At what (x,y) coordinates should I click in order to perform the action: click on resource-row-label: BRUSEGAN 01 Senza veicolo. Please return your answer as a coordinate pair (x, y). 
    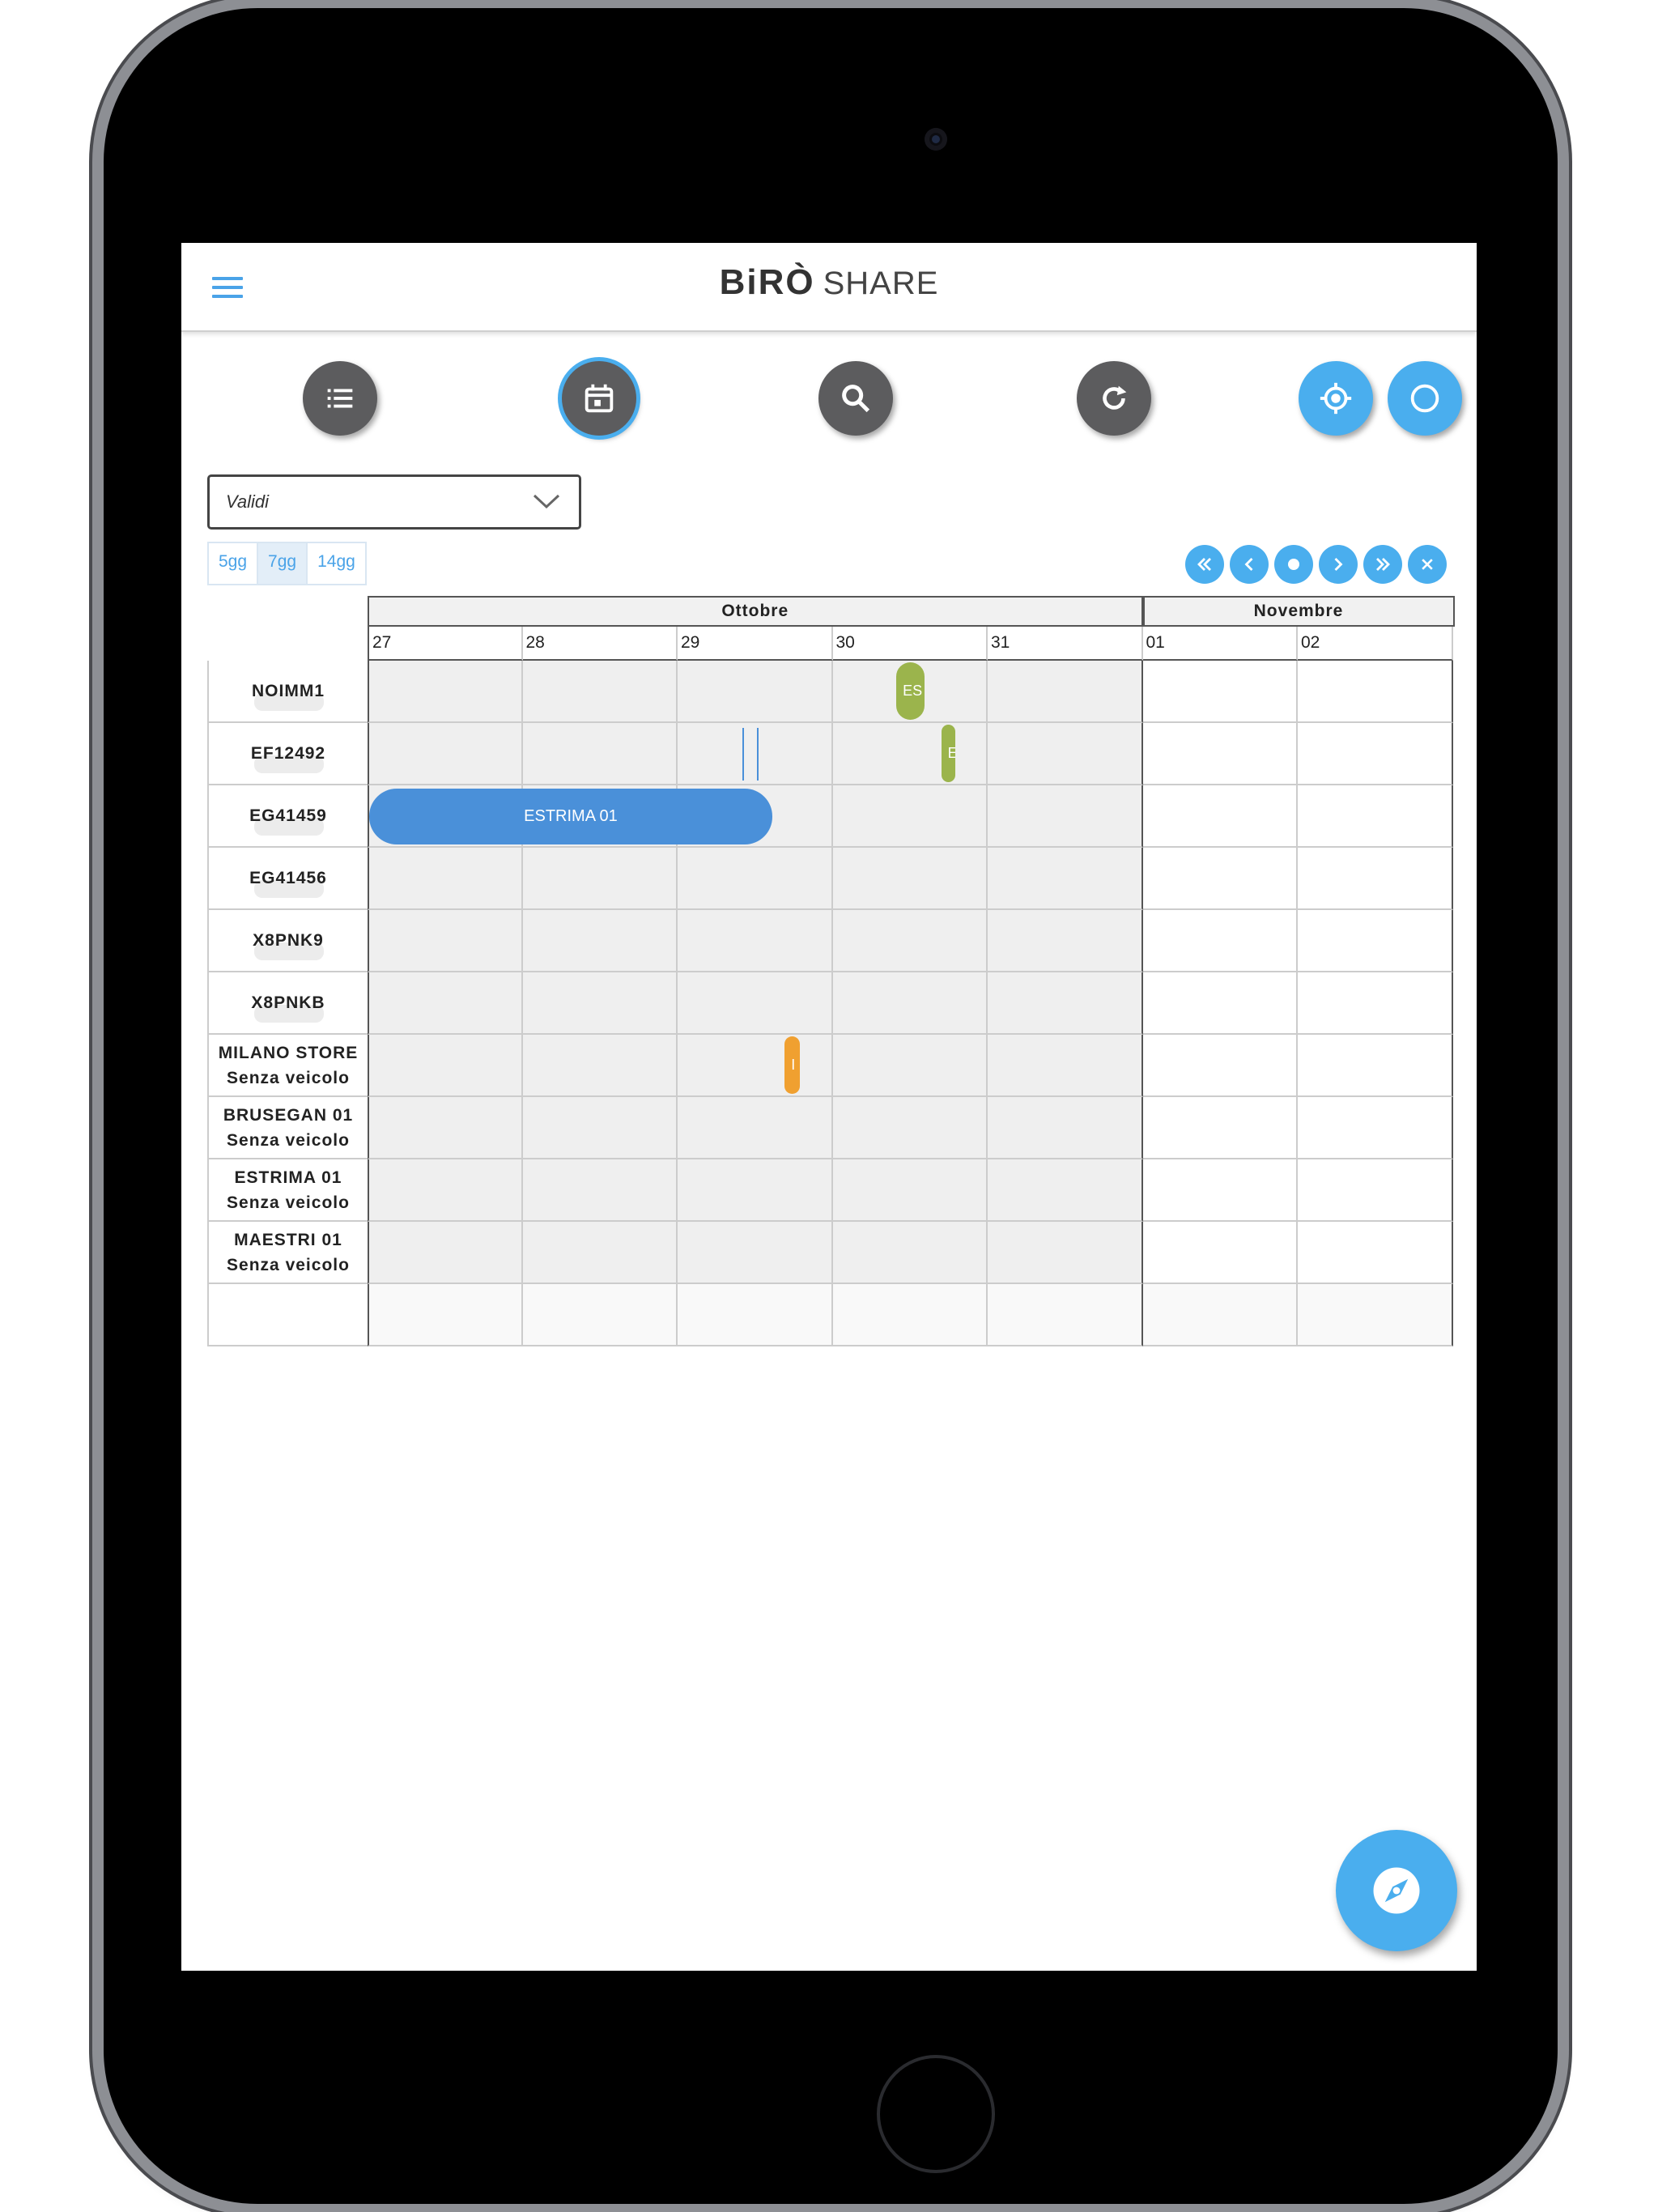
    Looking at the image, I should click on (287, 1128).